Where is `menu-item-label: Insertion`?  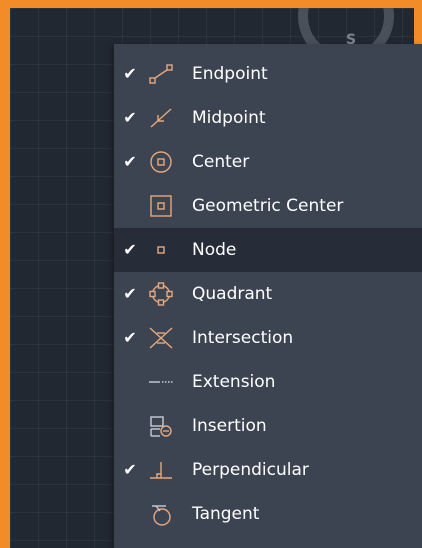 menu-item-label: Insertion is located at coordinates (229, 426).